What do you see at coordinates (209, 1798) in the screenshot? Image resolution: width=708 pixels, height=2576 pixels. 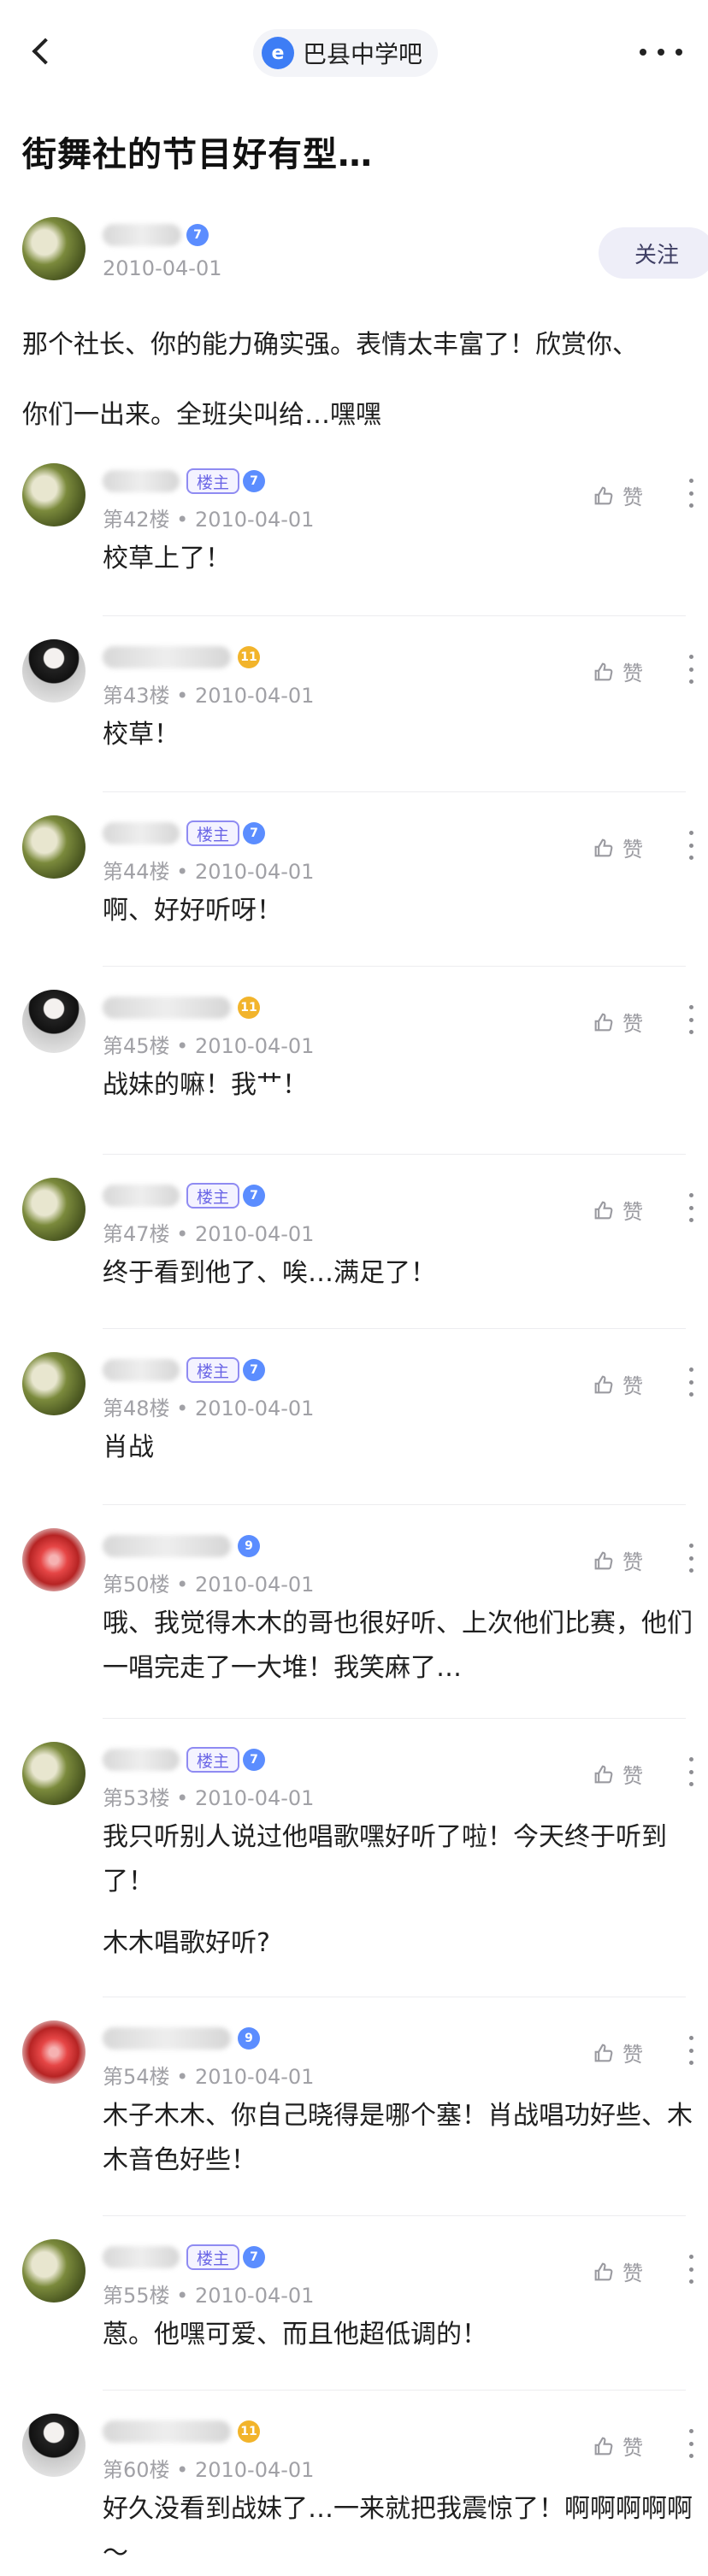 I see `reply-floor-date: 第53楼 • 2010-04-01` at bounding box center [209, 1798].